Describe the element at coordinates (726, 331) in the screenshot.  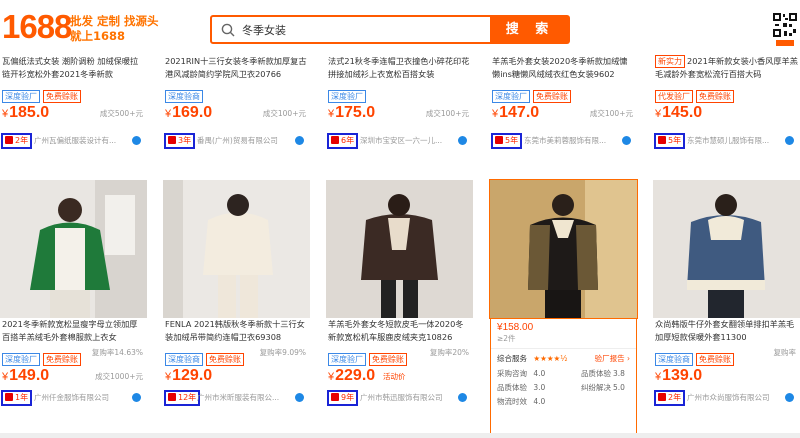
I see `product-title: 众尚韩版牛仔外套女翻领单排扣羊羔毛加厚短款保暖外套11300` at that location.